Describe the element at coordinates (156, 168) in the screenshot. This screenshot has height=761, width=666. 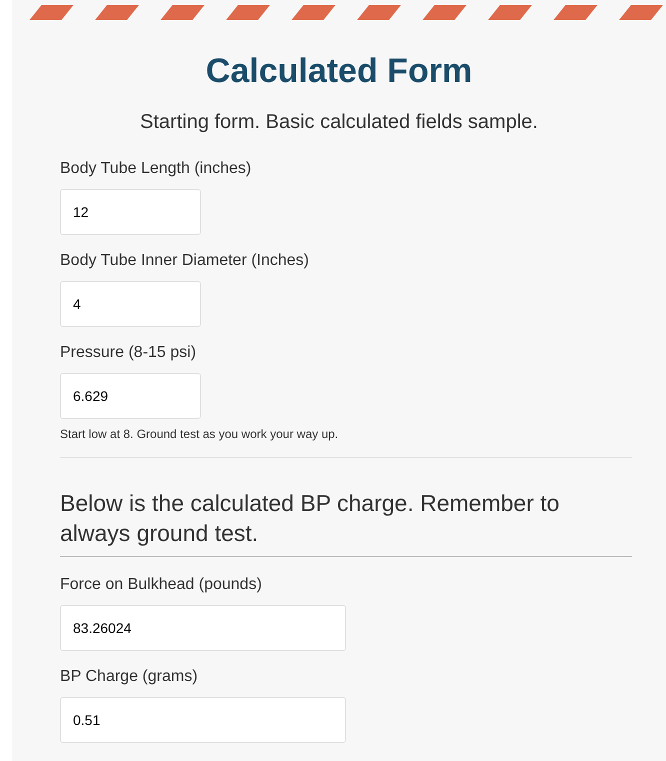
I see `field-label: Body Tube Length (inches)` at that location.